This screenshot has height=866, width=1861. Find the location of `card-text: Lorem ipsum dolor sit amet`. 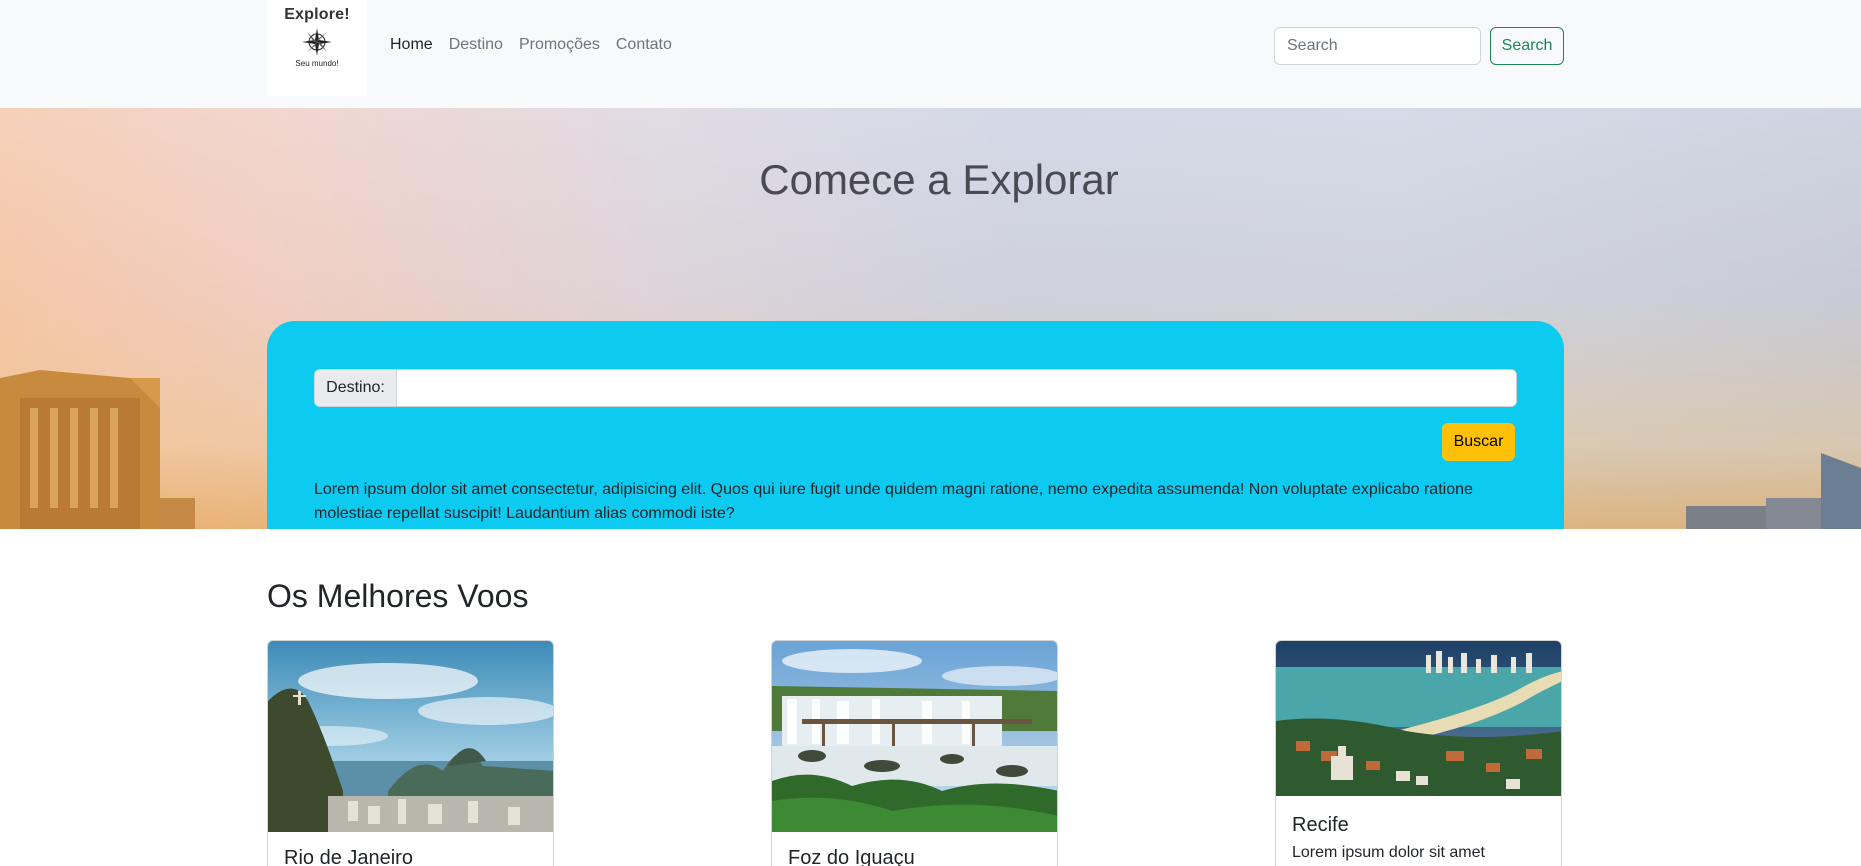

card-text: Lorem ipsum dolor sit amet is located at coordinates (1388, 852).